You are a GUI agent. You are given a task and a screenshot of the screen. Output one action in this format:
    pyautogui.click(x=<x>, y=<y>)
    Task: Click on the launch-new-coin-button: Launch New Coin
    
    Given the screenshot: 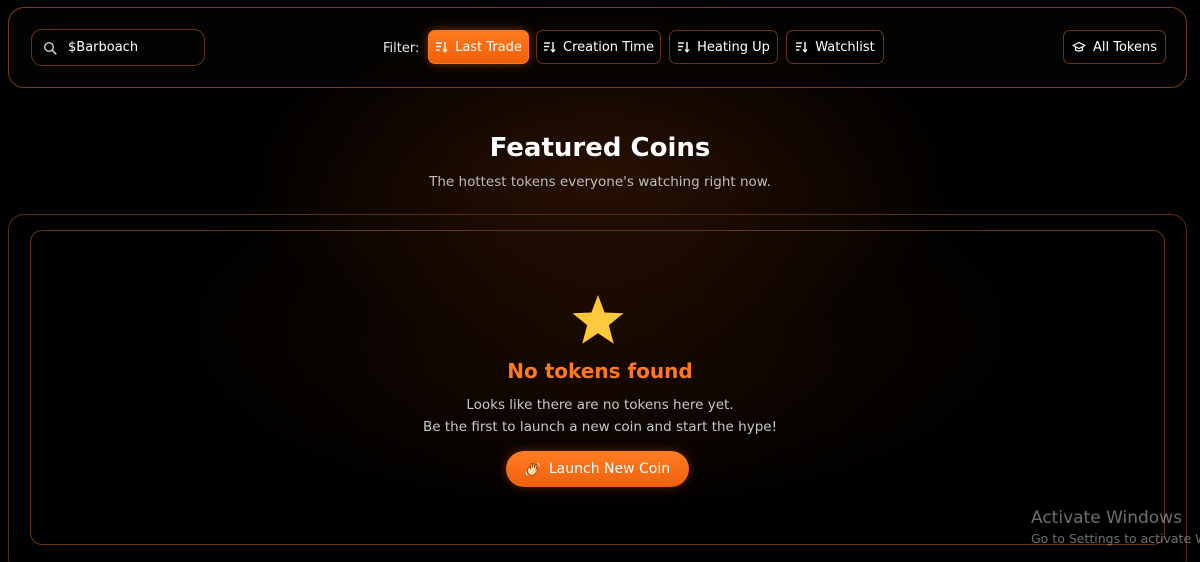 What is the action you would take?
    pyautogui.click(x=597, y=469)
    